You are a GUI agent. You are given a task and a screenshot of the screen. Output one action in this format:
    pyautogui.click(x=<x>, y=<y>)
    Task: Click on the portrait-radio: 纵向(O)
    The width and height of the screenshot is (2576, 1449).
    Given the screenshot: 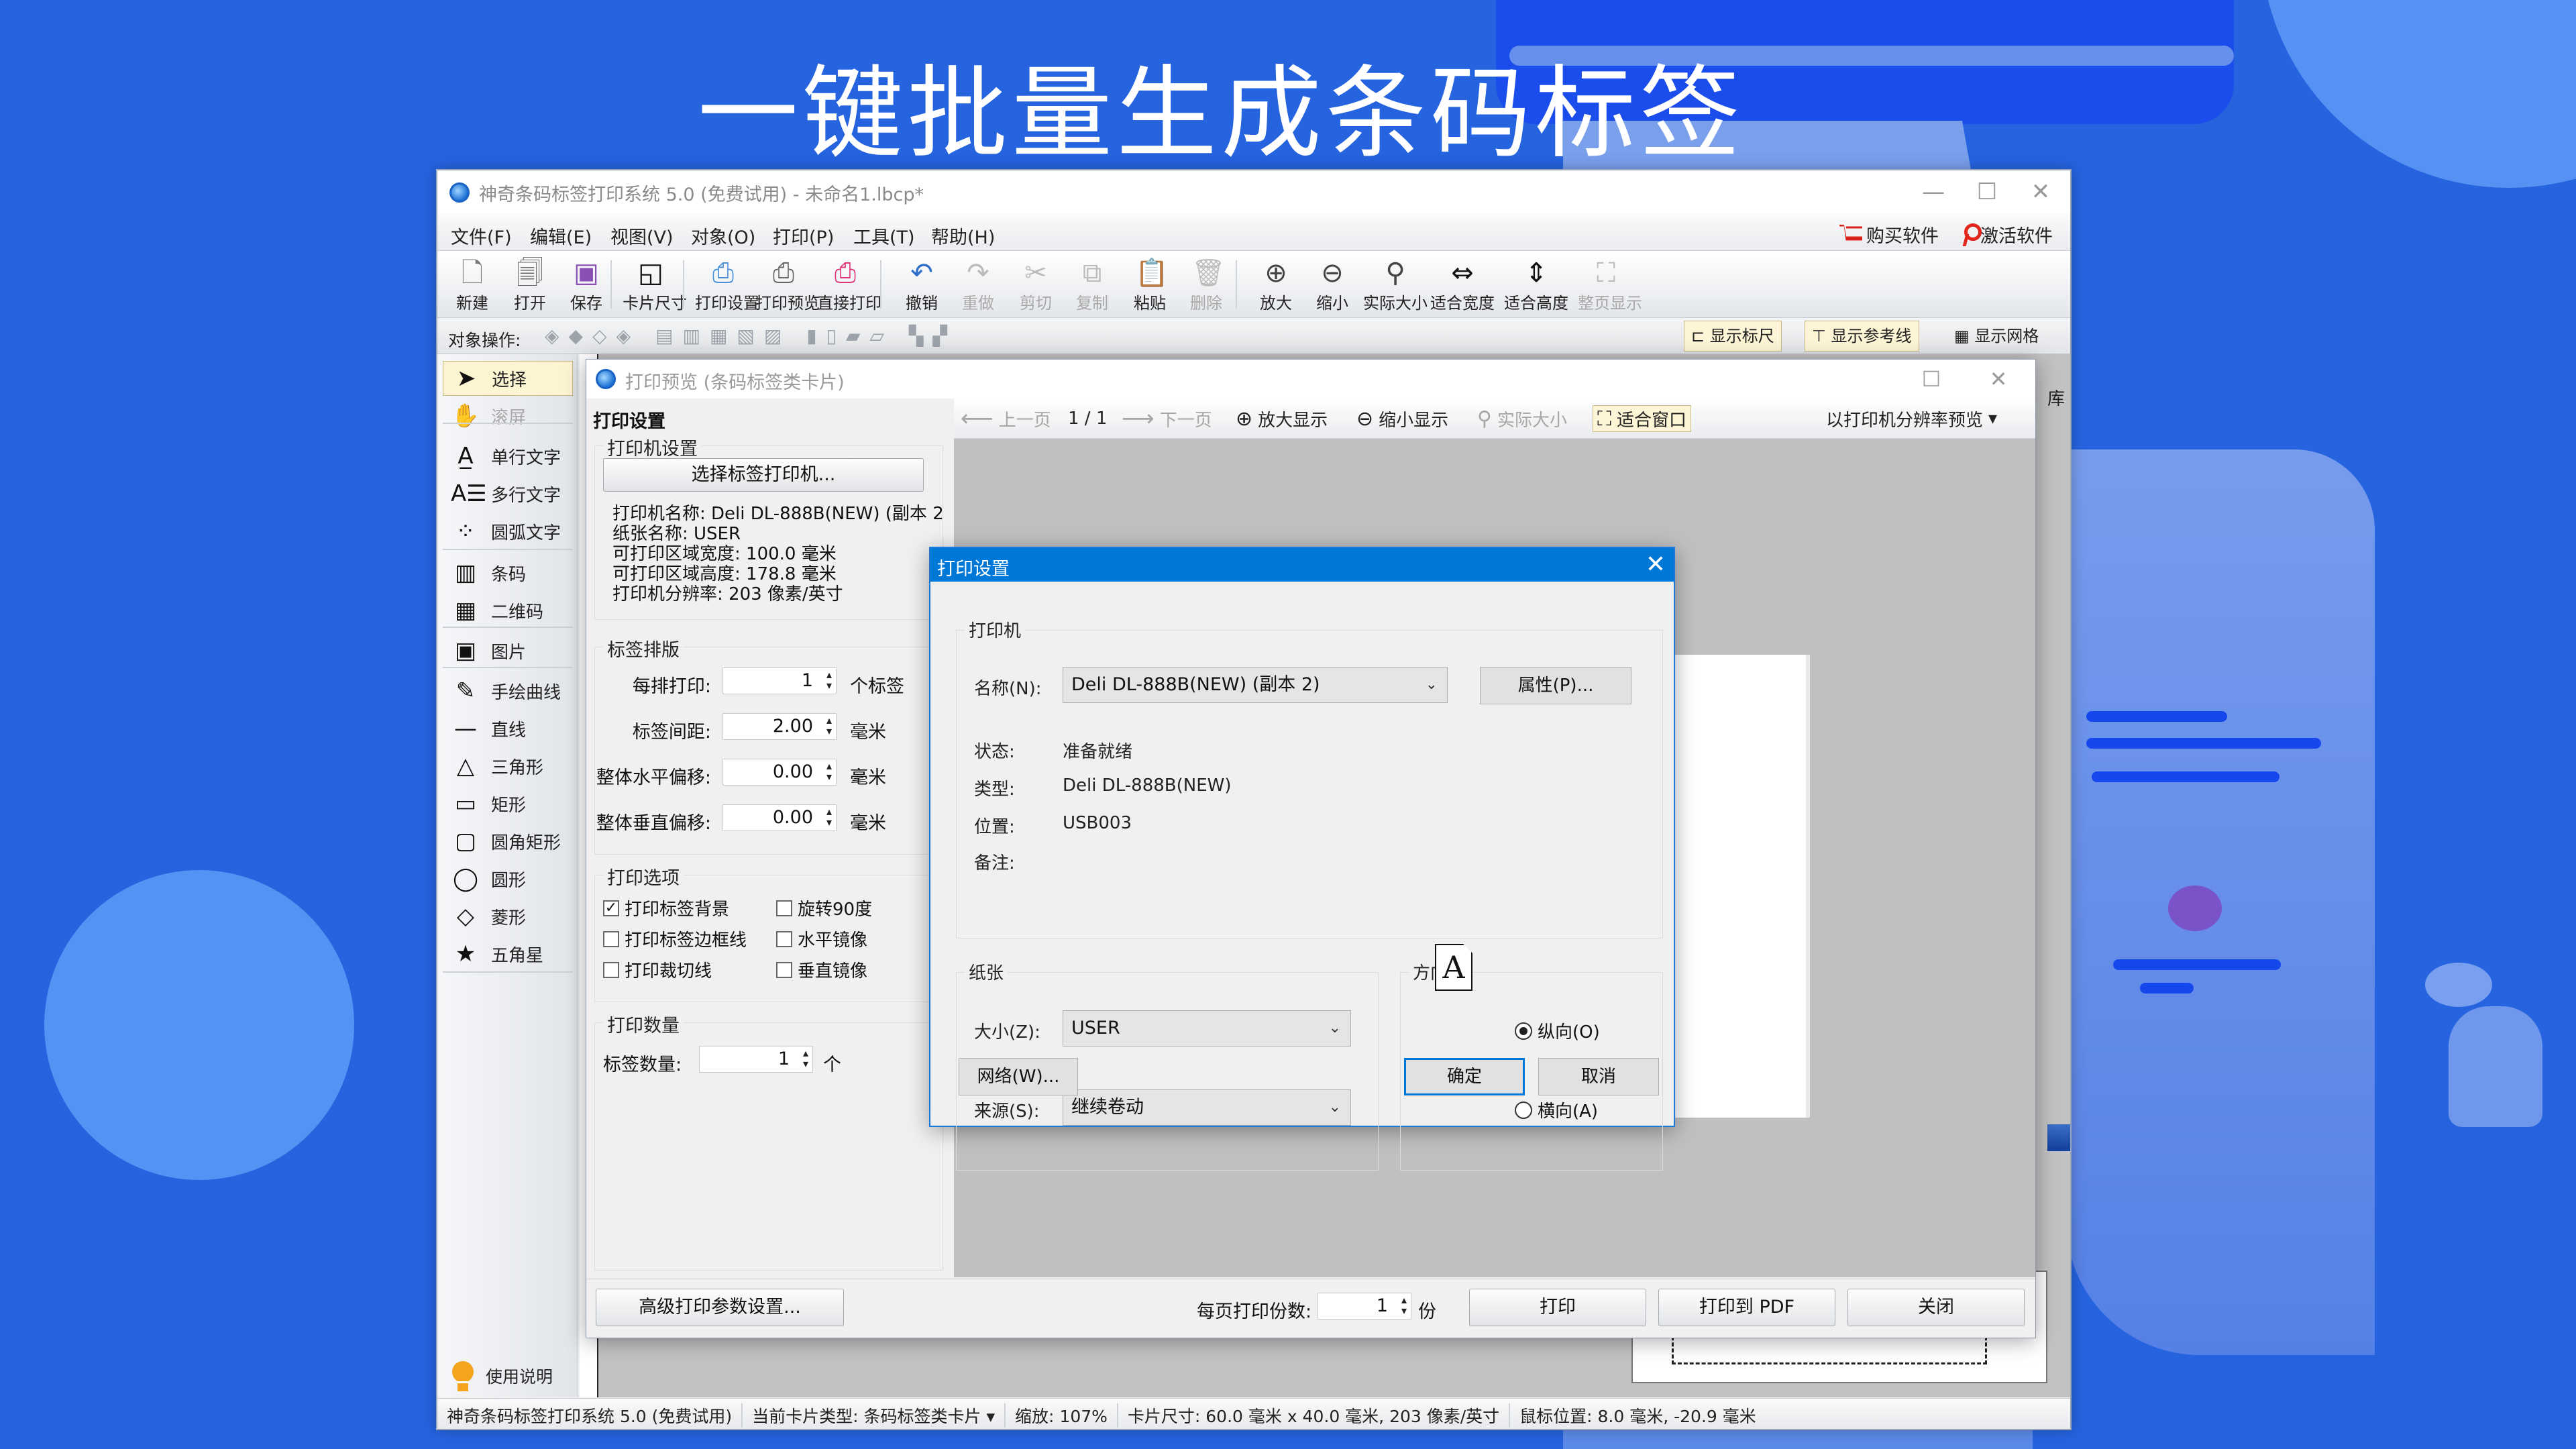 What is the action you would take?
    pyautogui.click(x=1557, y=1030)
    